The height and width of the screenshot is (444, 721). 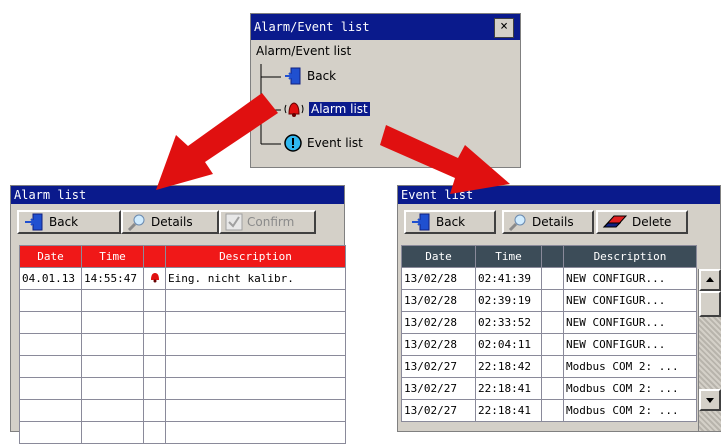 I want to click on cell-description: Eing. nicht kalibr., so click(x=255, y=278).